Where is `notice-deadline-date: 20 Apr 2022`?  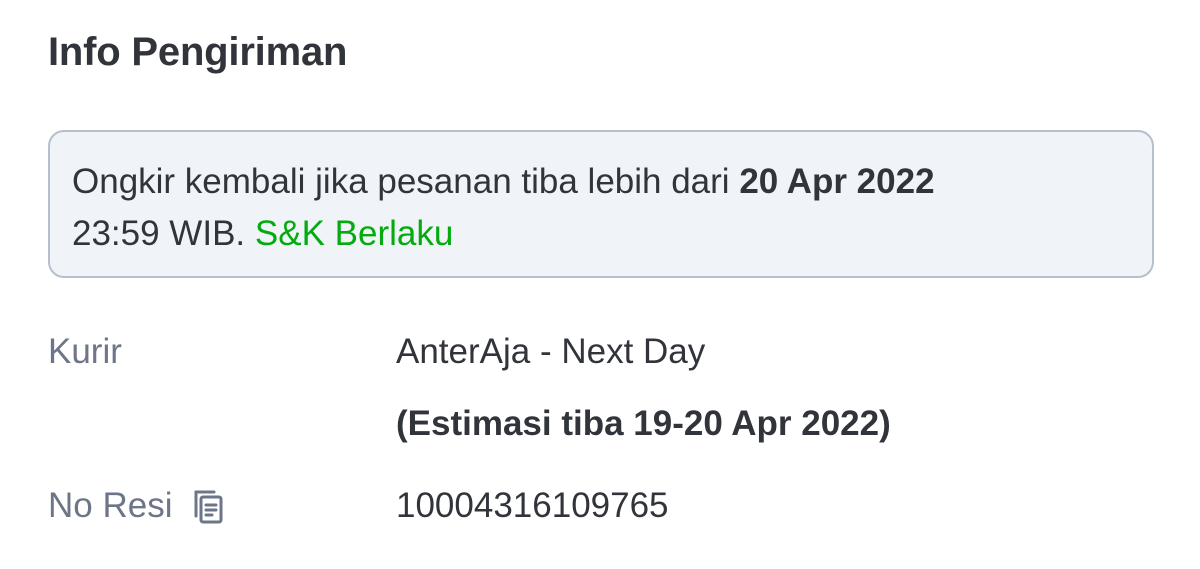
notice-deadline-date: 20 Apr 2022 is located at coordinates (837, 181).